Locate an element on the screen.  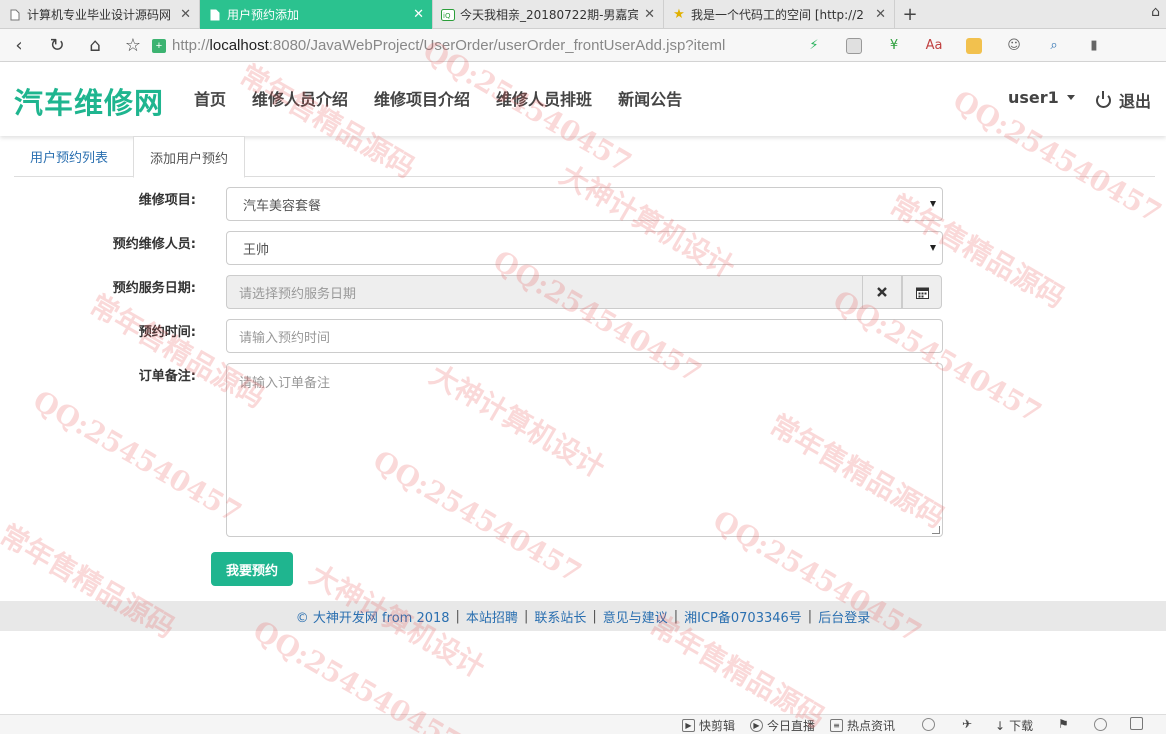
resize-grip-icon is located at coordinates (936, 530).